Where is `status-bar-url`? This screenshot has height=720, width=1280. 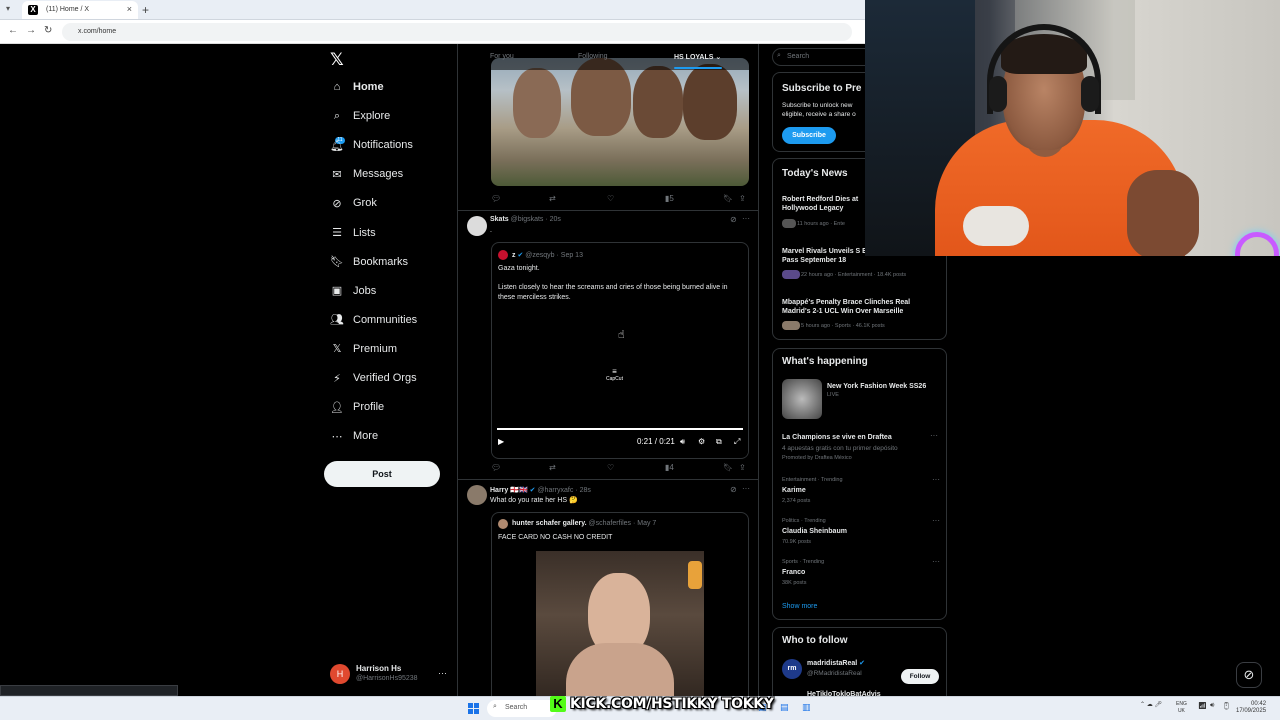 status-bar-url is located at coordinates (89, 690).